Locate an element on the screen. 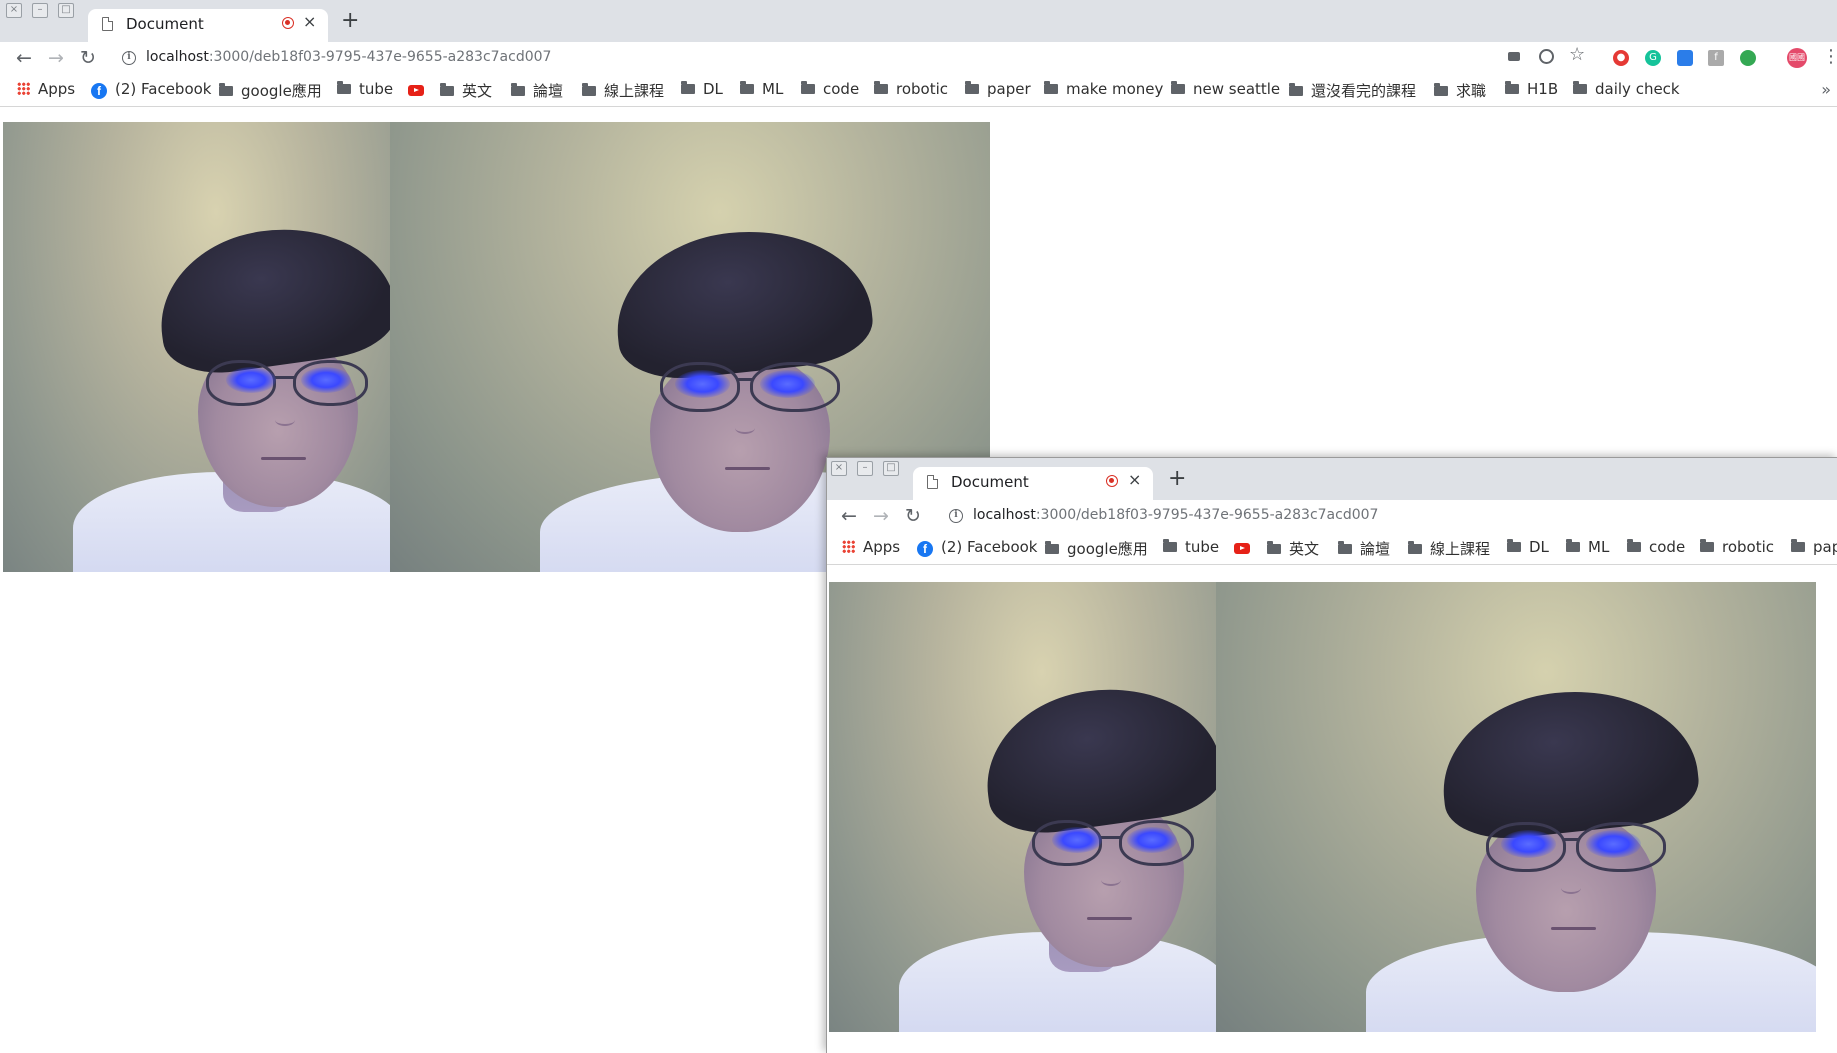 Image resolution: width=1837 pixels, height=1053 pixels. star-icon: ☆ is located at coordinates (1577, 54).